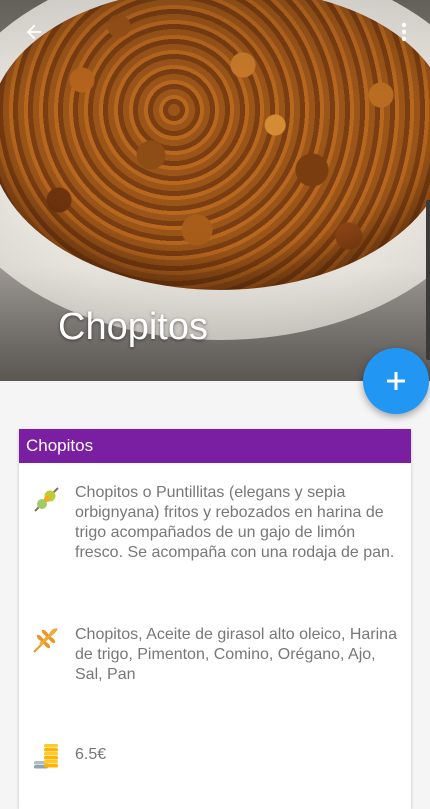 The image size is (430, 809). I want to click on edge-panel-handle, so click(428, 280).